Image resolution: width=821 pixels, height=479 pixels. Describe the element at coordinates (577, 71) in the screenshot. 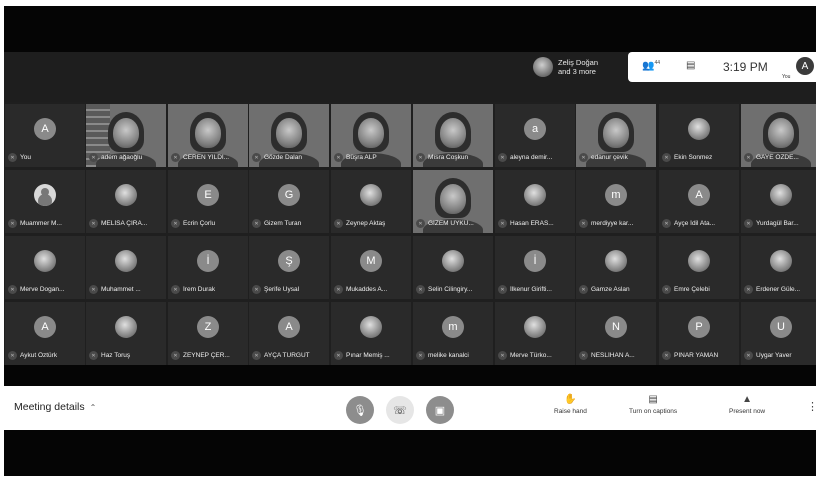

I see `presenter-more: and 3 more` at that location.